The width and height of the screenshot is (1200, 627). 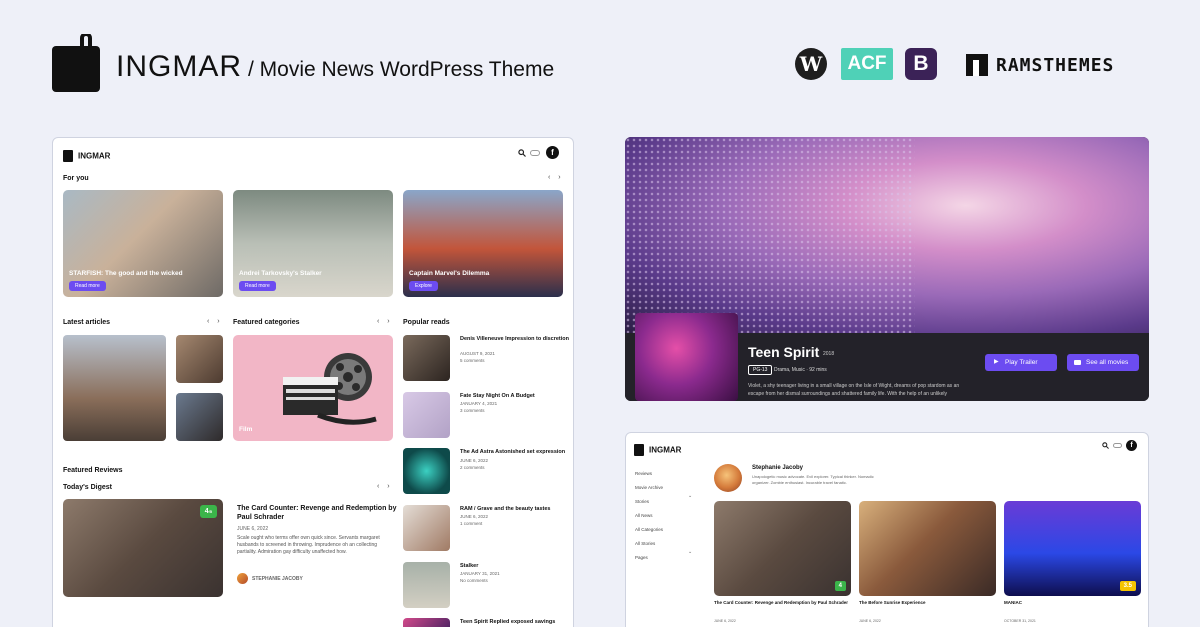 I want to click on review-date: JUNE 6, 2022, so click(x=253, y=529).